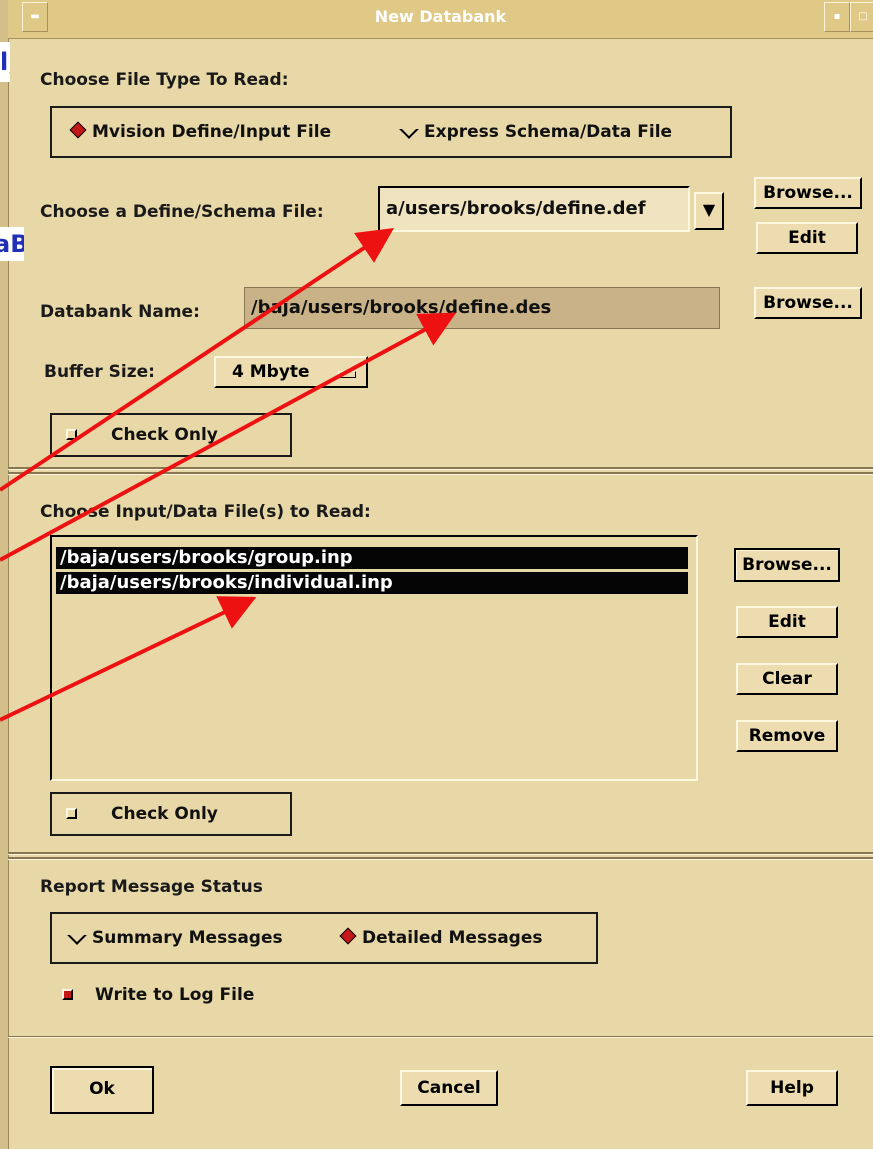  Describe the element at coordinates (205, 512) in the screenshot. I see `input-files-label: Choose Input/Data File(s) to Read:` at that location.